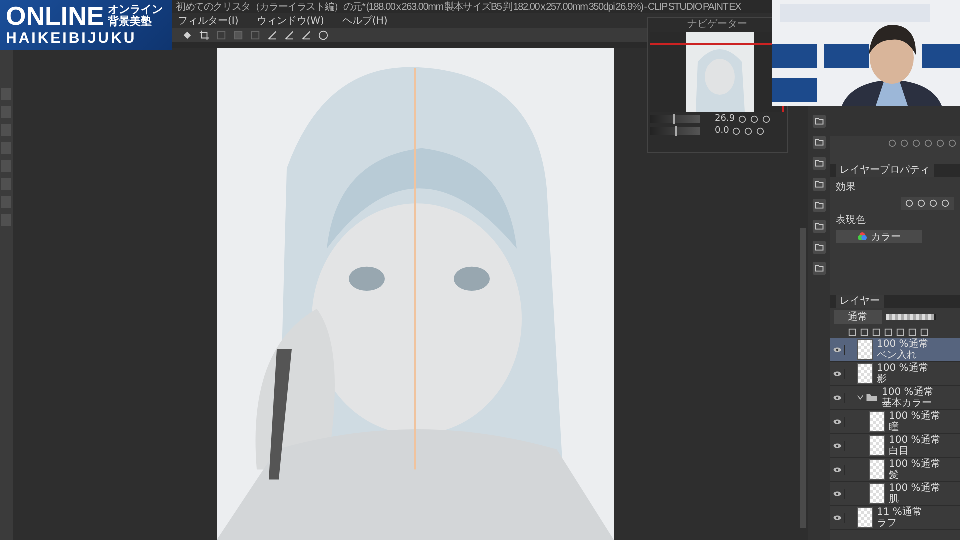  I want to click on layer-name: ラフ, so click(887, 523).